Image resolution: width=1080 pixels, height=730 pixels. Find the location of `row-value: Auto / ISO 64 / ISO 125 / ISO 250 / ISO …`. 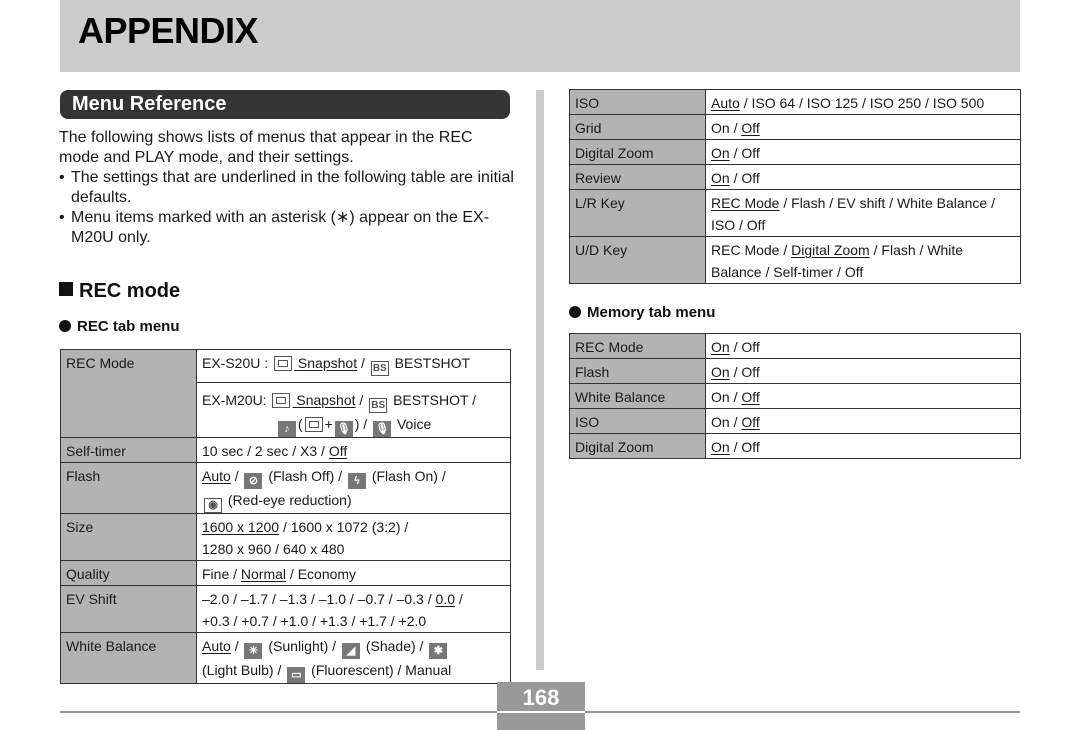

row-value: Auto / ISO 64 / ISO 125 / ISO 250 / ISO … is located at coordinates (863, 102).